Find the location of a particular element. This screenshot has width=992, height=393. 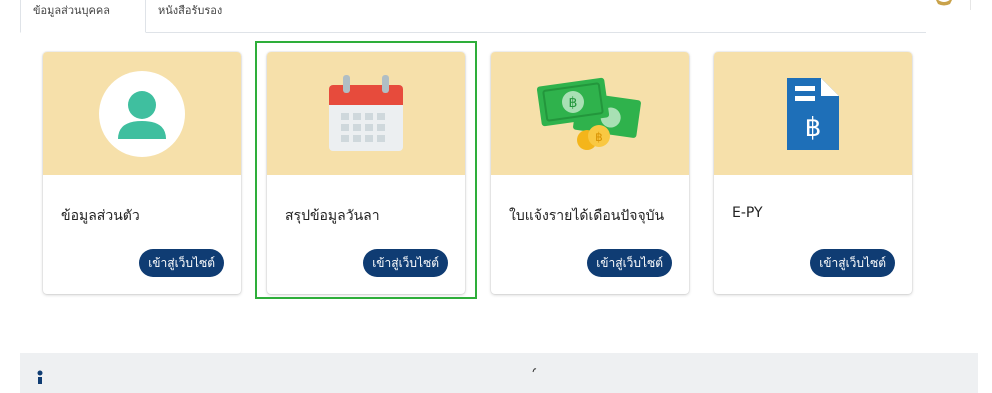

emblem-icon is located at coordinates (944, 3).